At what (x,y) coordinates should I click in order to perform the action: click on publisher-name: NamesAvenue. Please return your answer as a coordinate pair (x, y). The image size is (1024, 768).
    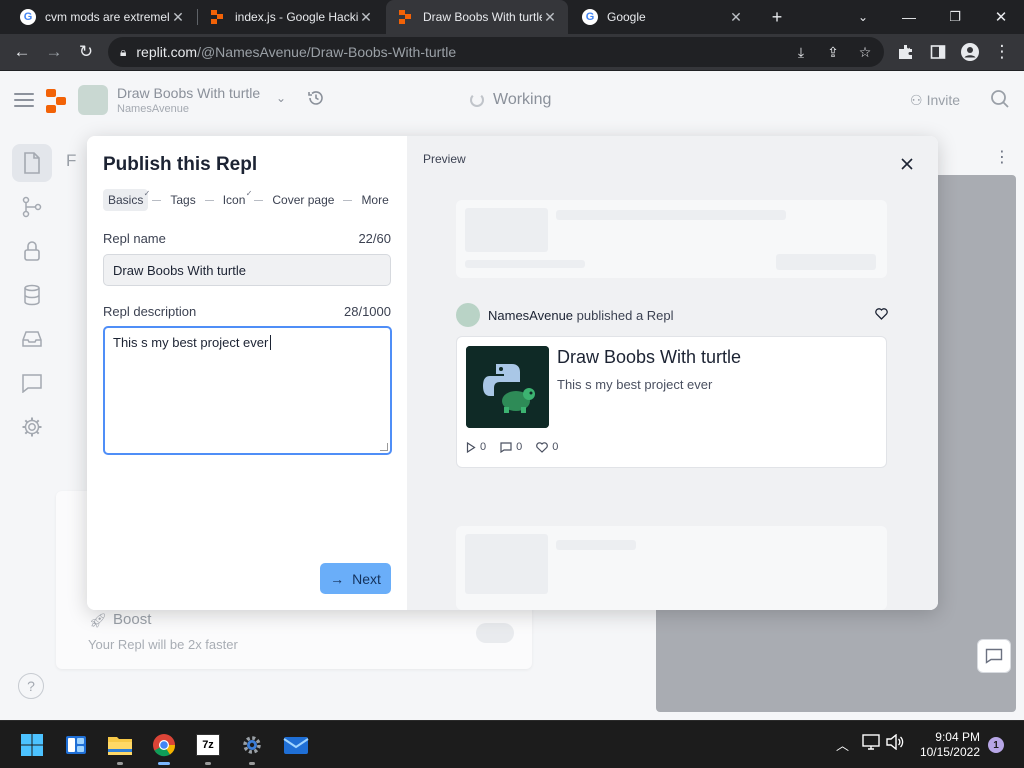
    Looking at the image, I should click on (531, 315).